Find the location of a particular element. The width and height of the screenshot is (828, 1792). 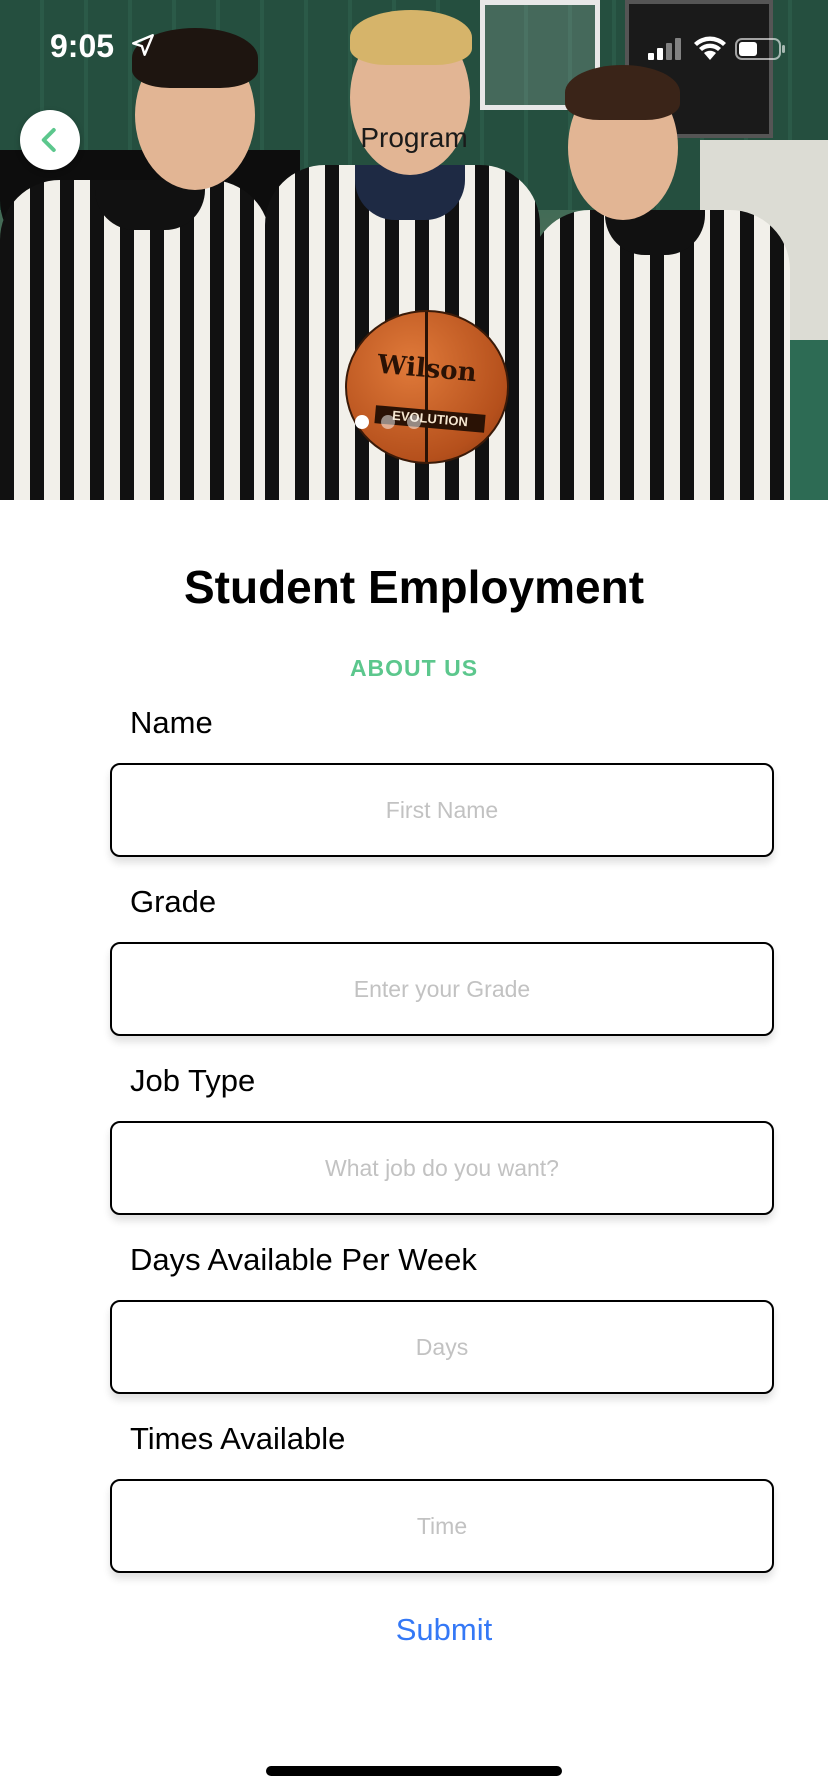

cellular-signal-icon is located at coordinates (664, 49).